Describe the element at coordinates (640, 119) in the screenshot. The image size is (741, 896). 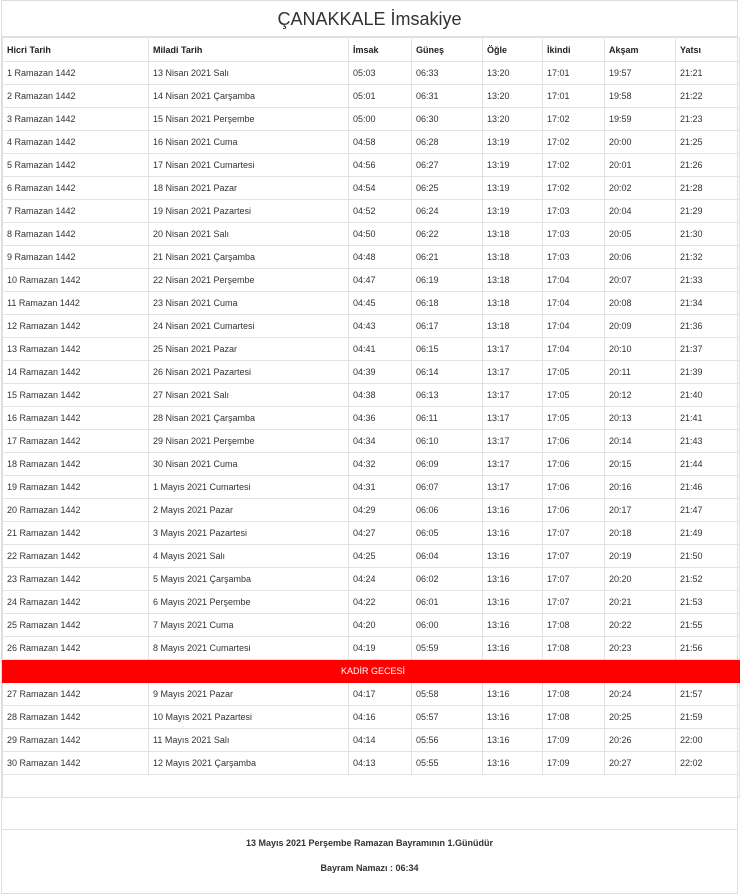
I see `table-cell: 19:59` at that location.